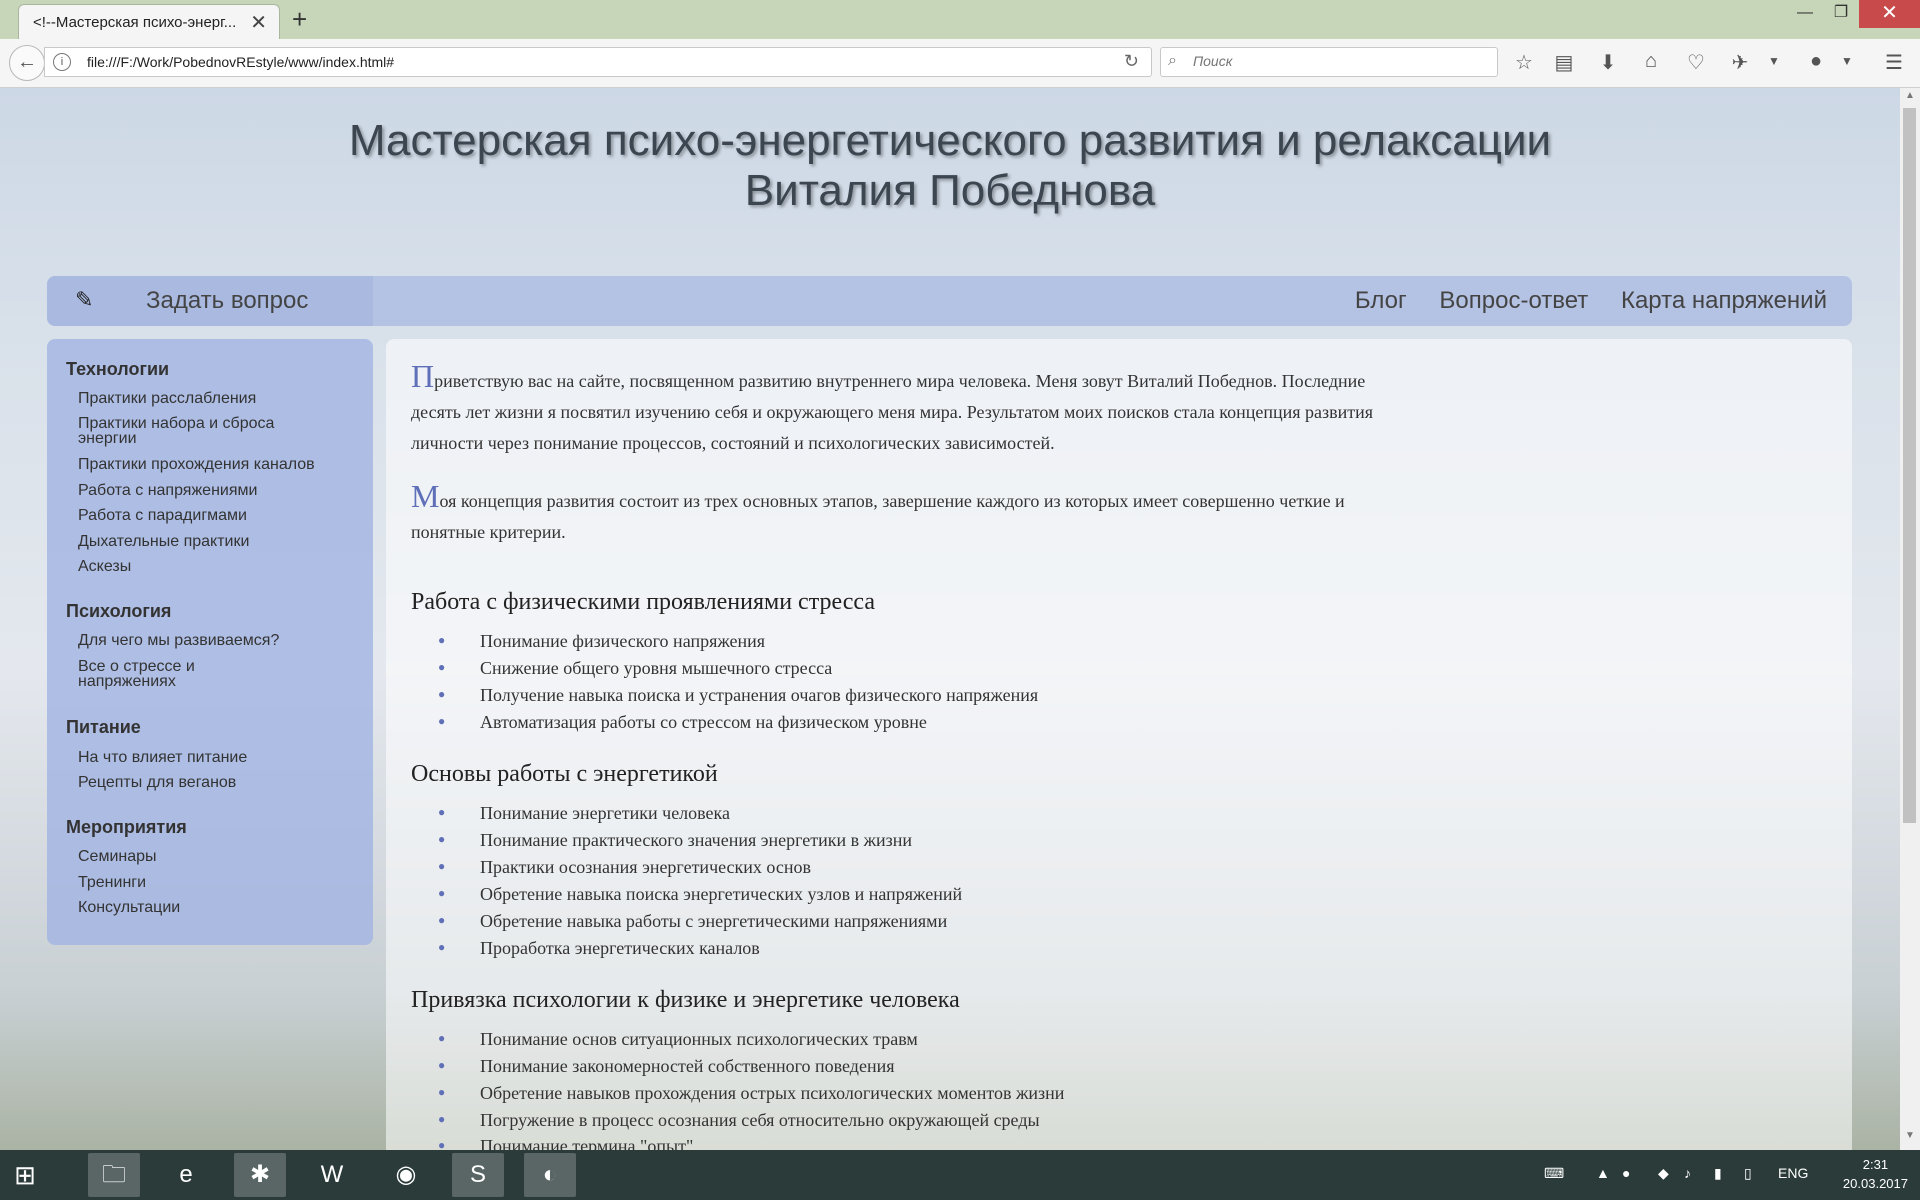  I want to click on close-tab-icon: ✕, so click(258, 22).